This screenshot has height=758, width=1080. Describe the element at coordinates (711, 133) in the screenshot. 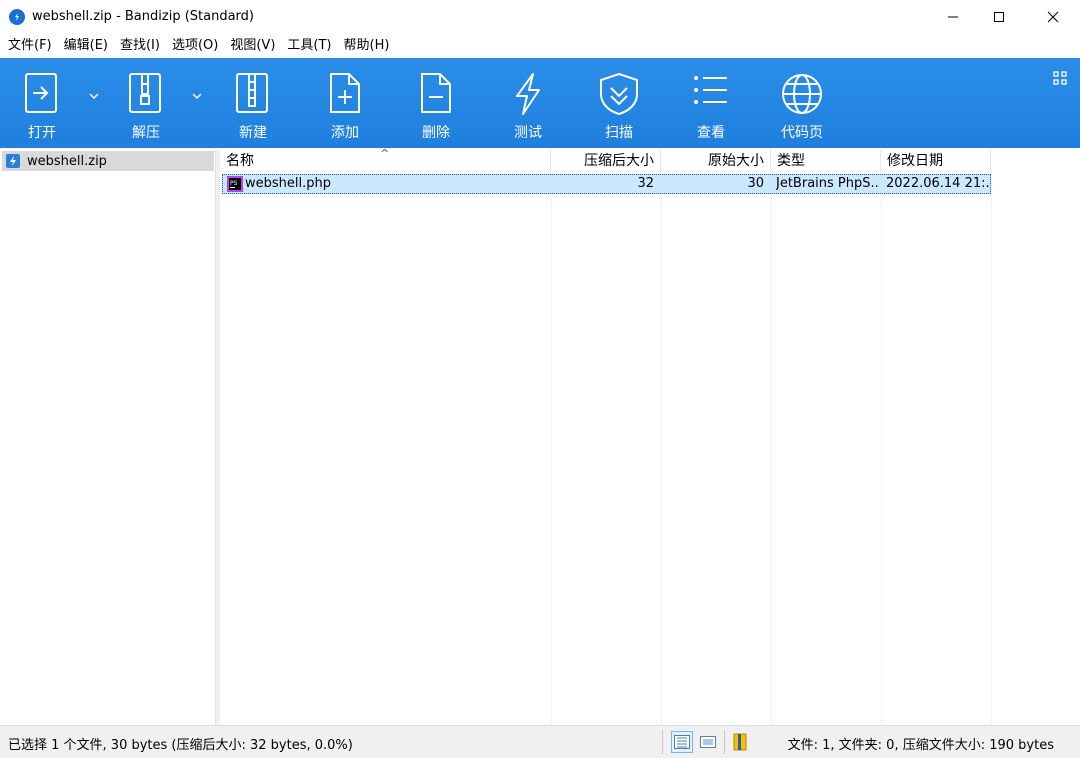

I see `view-label: 查看` at that location.